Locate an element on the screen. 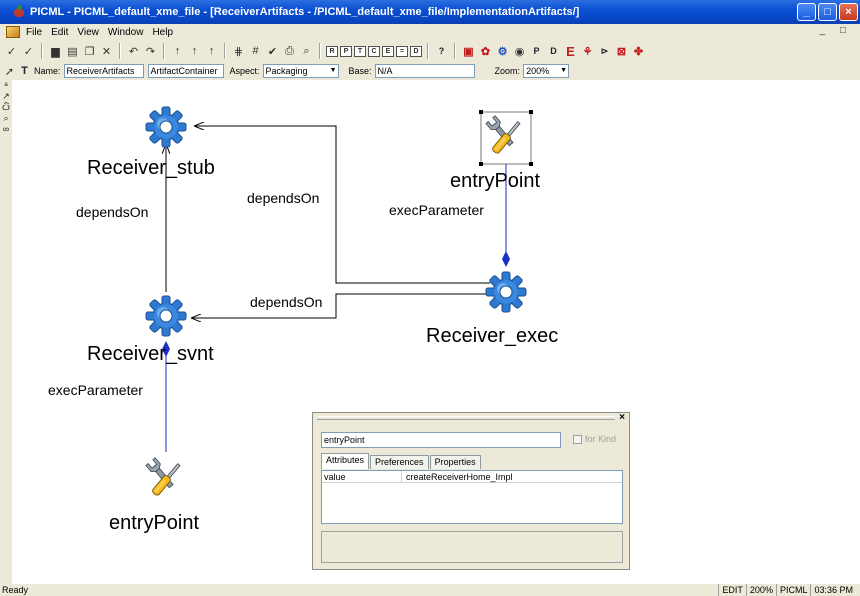 This screenshot has width=860, height=596. attribute-row: value createReceiverHome_Impl is located at coordinates (472, 477).